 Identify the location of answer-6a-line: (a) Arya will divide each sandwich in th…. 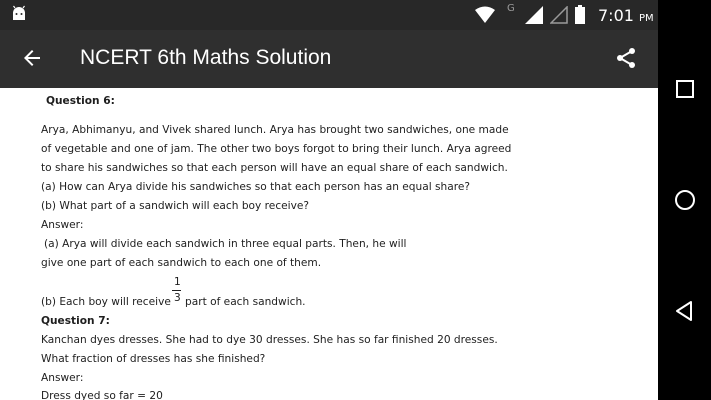
(225, 244).